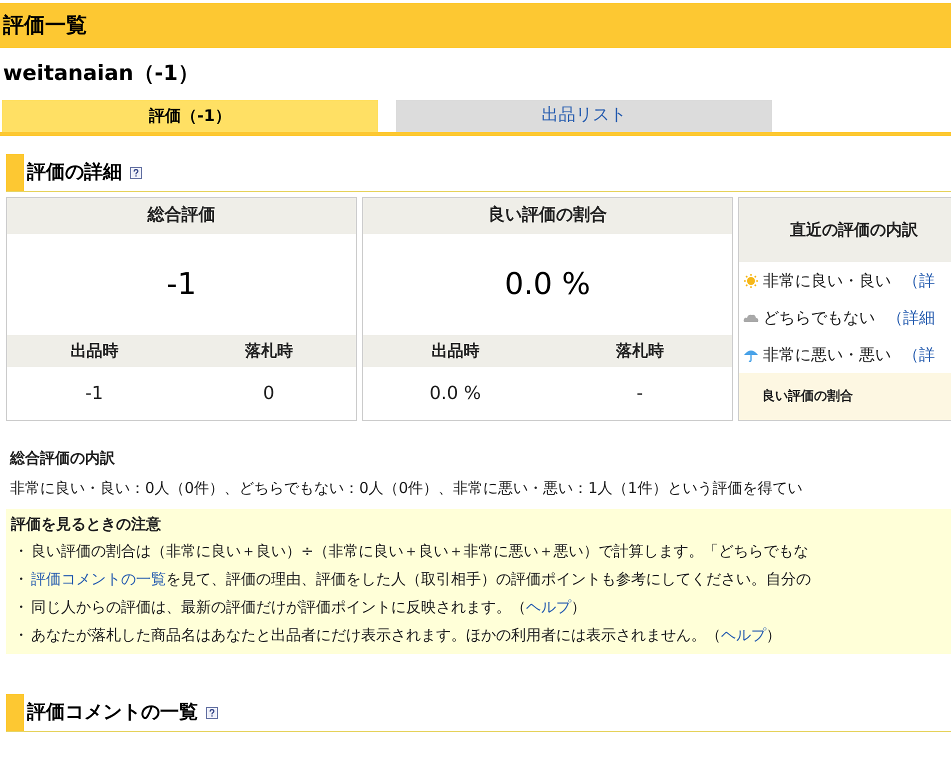  What do you see at coordinates (827, 355) in the screenshot?
I see `rating-label: 非常に悪い・悪い` at bounding box center [827, 355].